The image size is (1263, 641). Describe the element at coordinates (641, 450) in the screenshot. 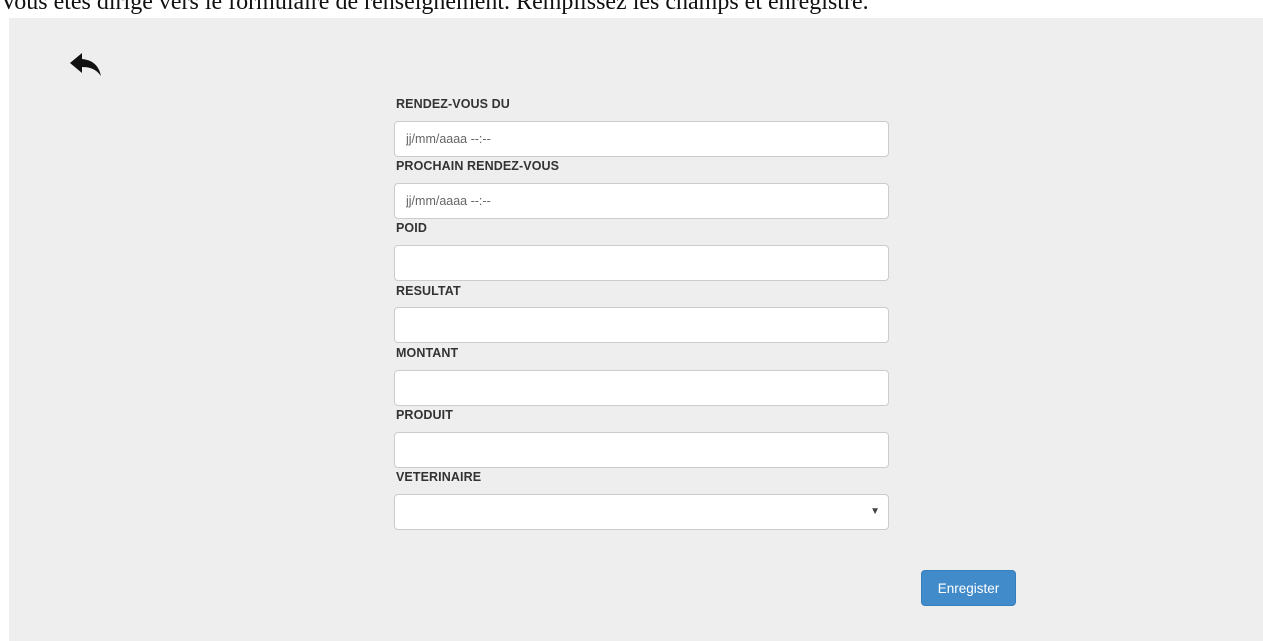

I see `produit-input` at that location.